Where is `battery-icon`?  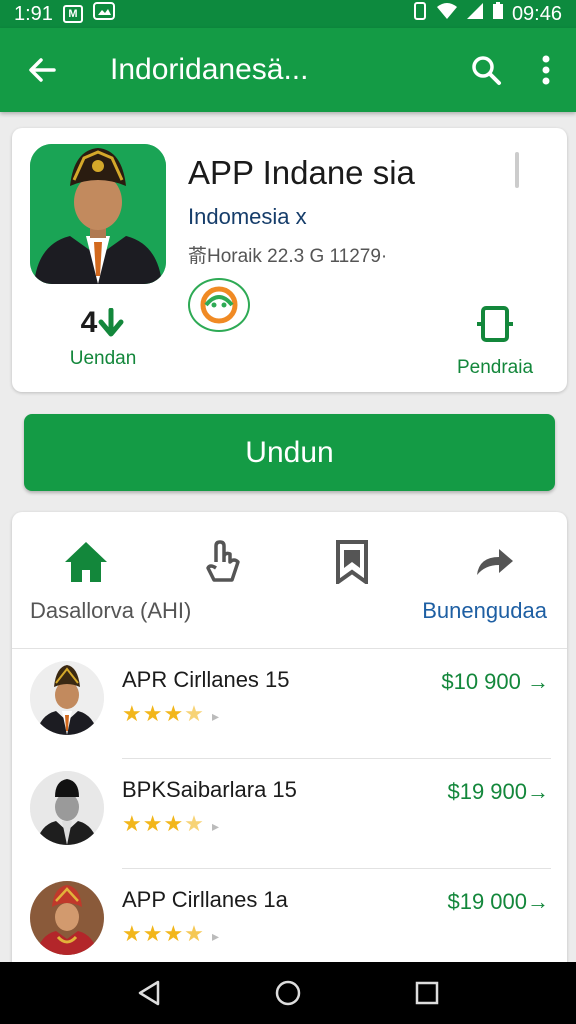
battery-icon is located at coordinates (498, 14).